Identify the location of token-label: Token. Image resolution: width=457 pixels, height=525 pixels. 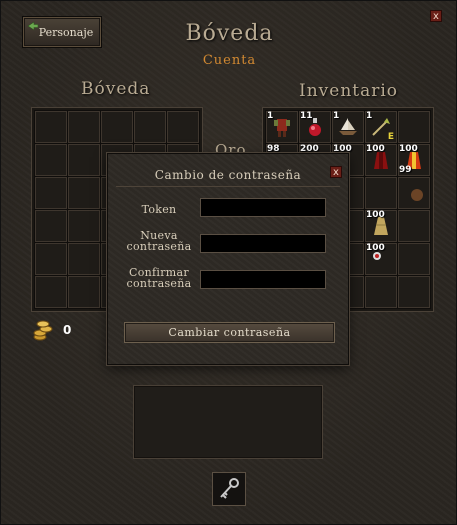
(159, 209).